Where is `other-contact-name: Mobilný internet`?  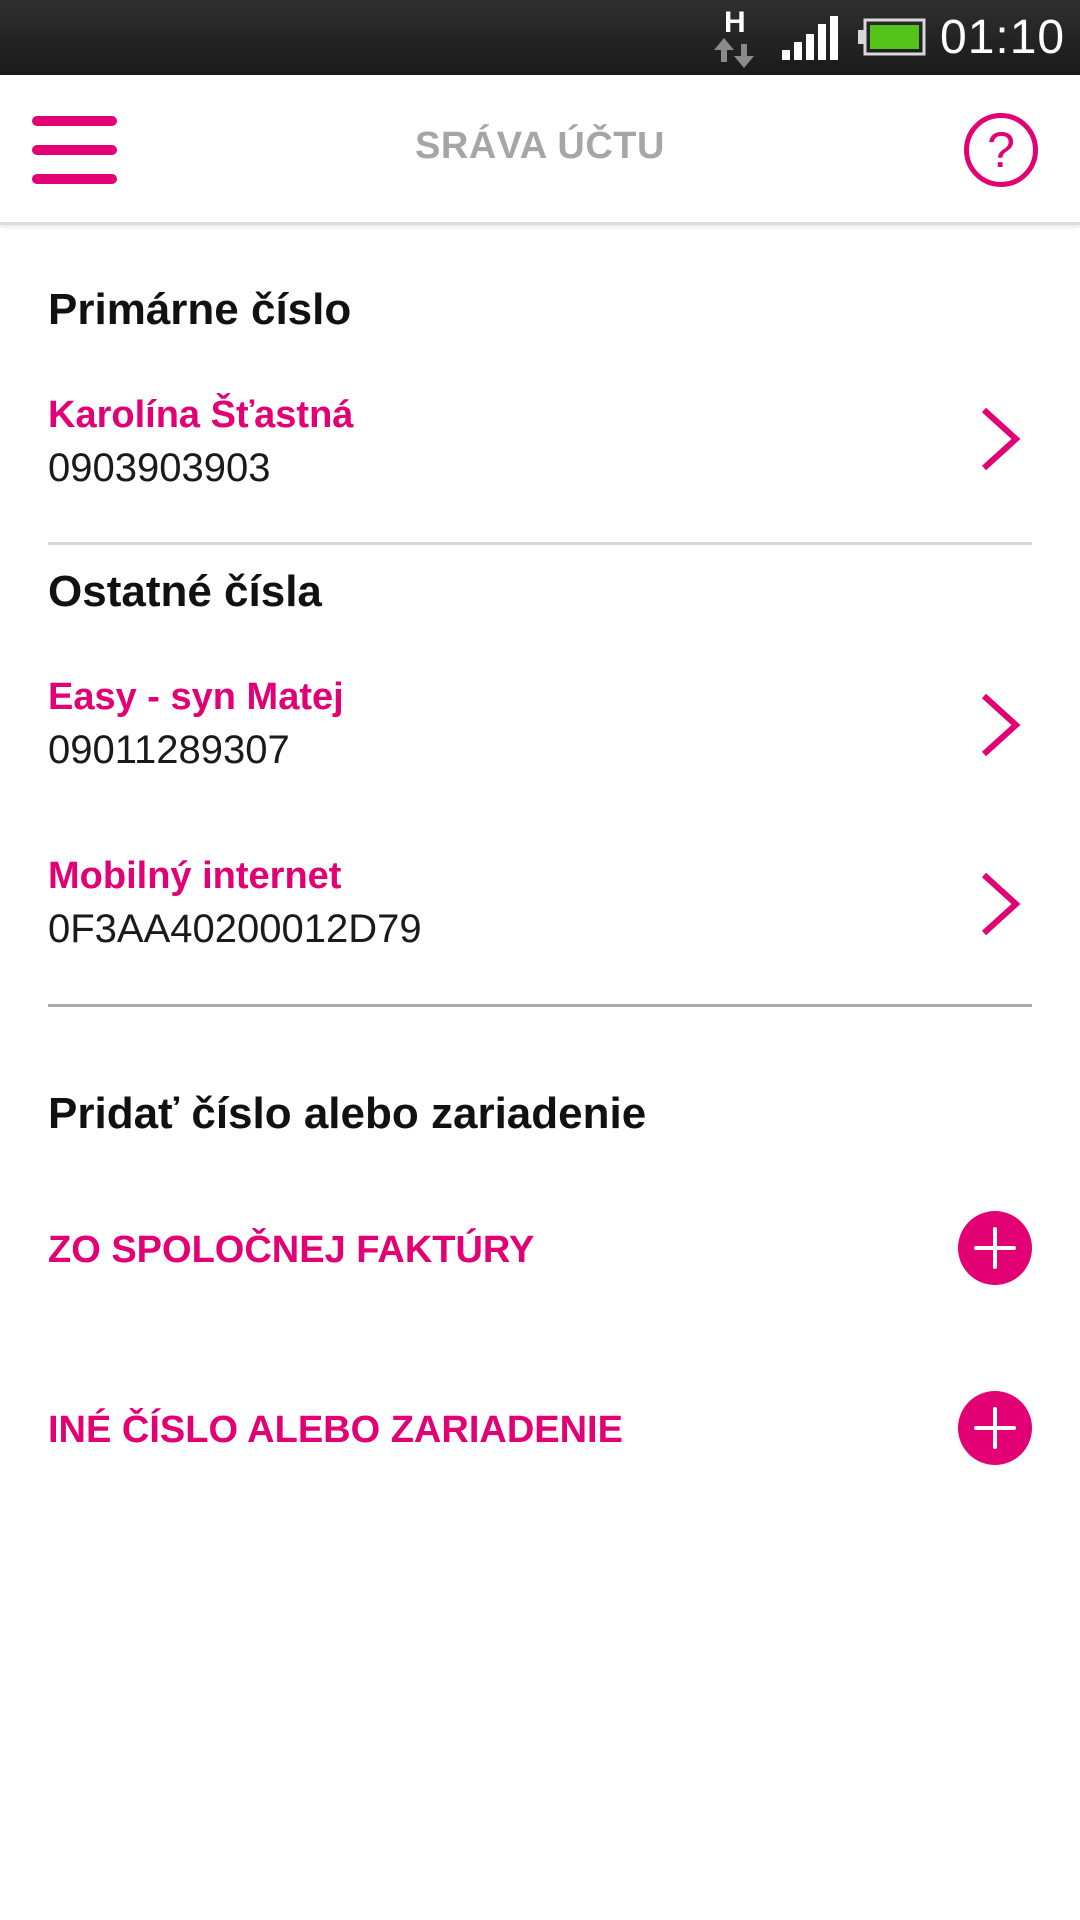
other-contact-name: Mobilný internet is located at coordinates (195, 876).